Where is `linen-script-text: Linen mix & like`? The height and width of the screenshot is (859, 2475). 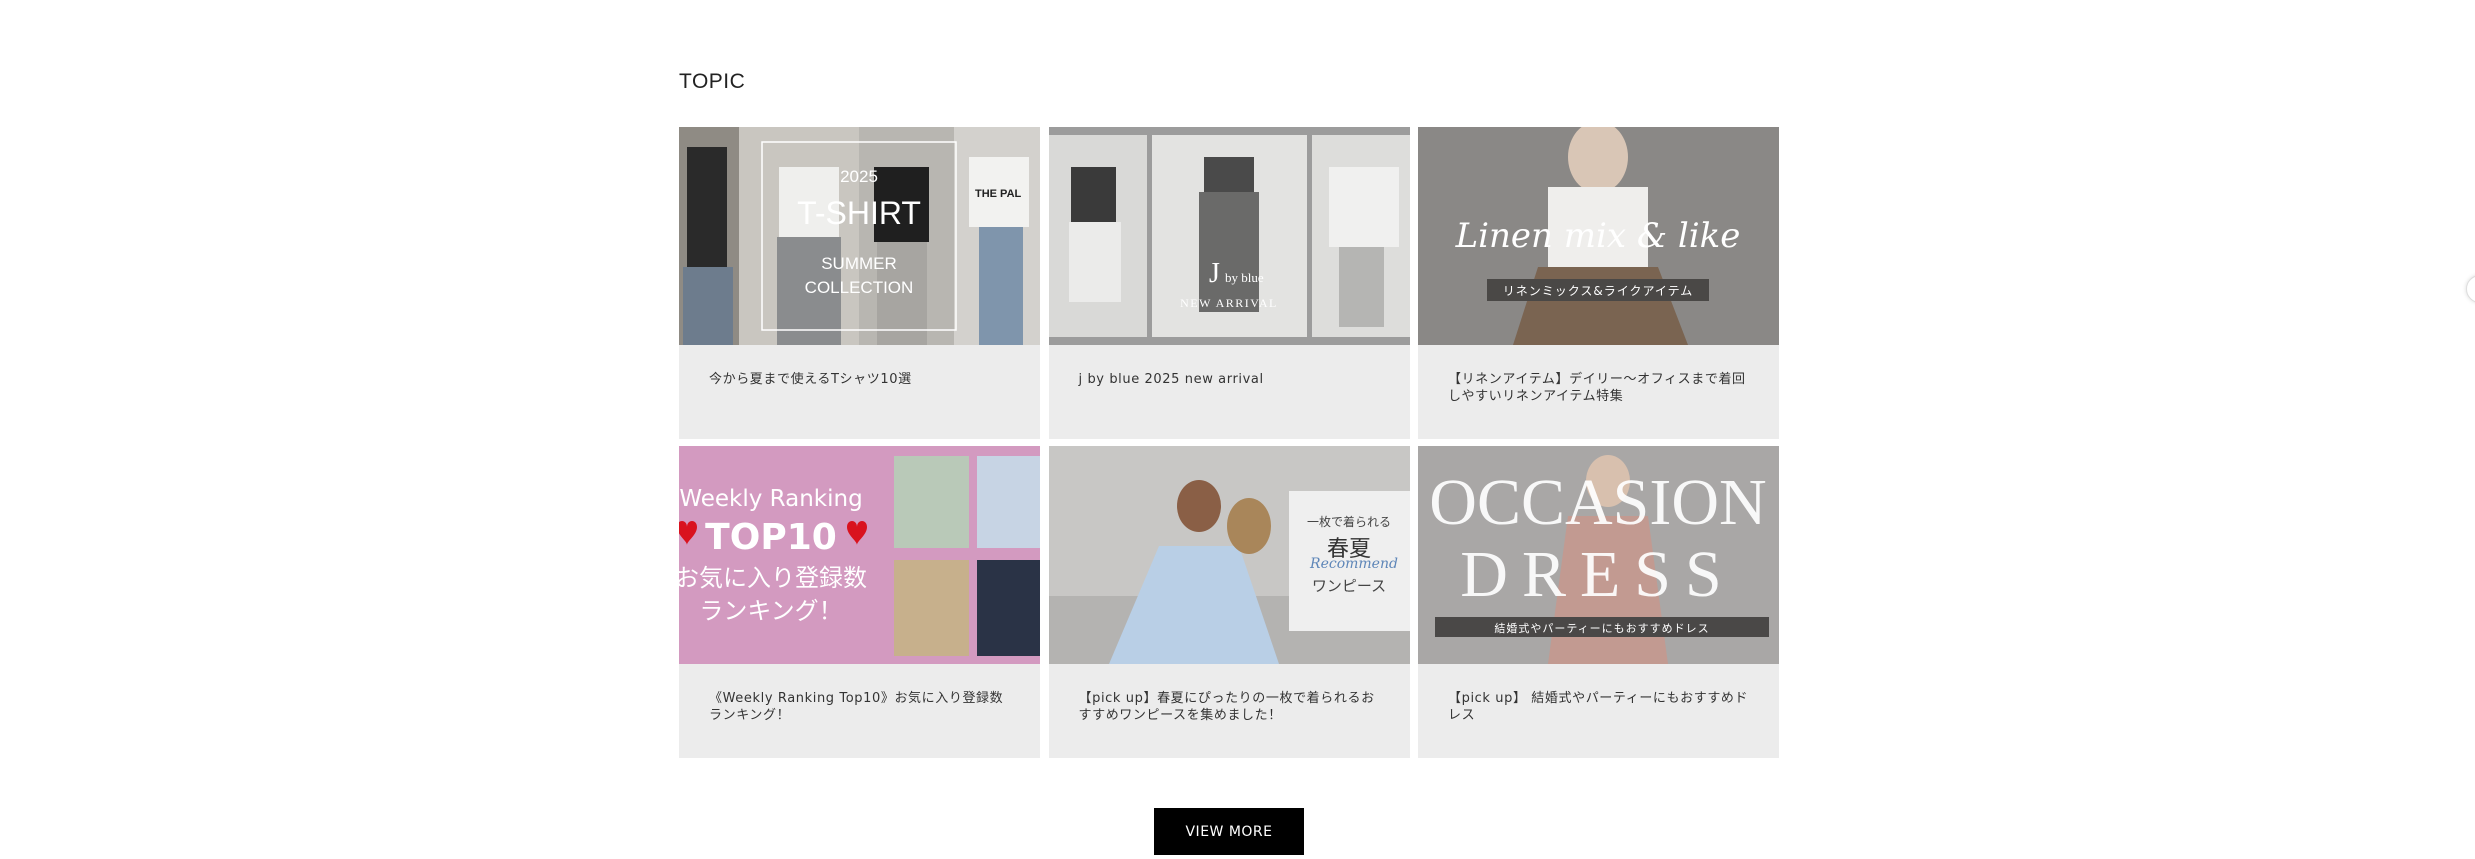
linen-script-text: Linen mix & like is located at coordinates (1598, 236).